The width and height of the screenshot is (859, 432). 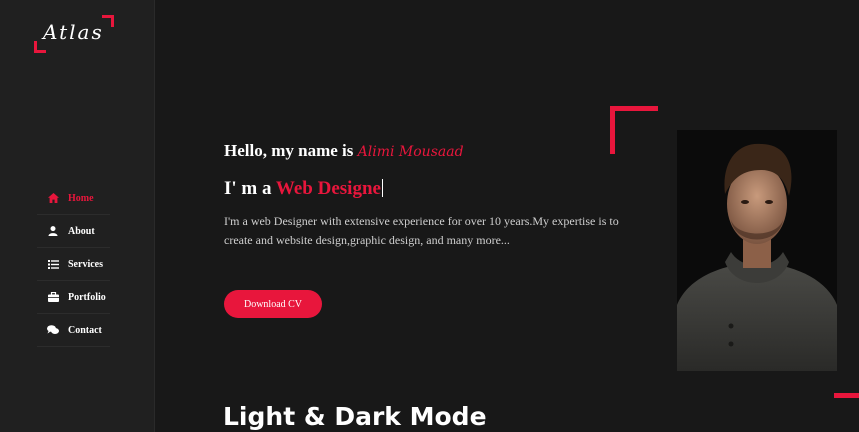 I want to click on nav-item-label: Contact, so click(x=85, y=330).